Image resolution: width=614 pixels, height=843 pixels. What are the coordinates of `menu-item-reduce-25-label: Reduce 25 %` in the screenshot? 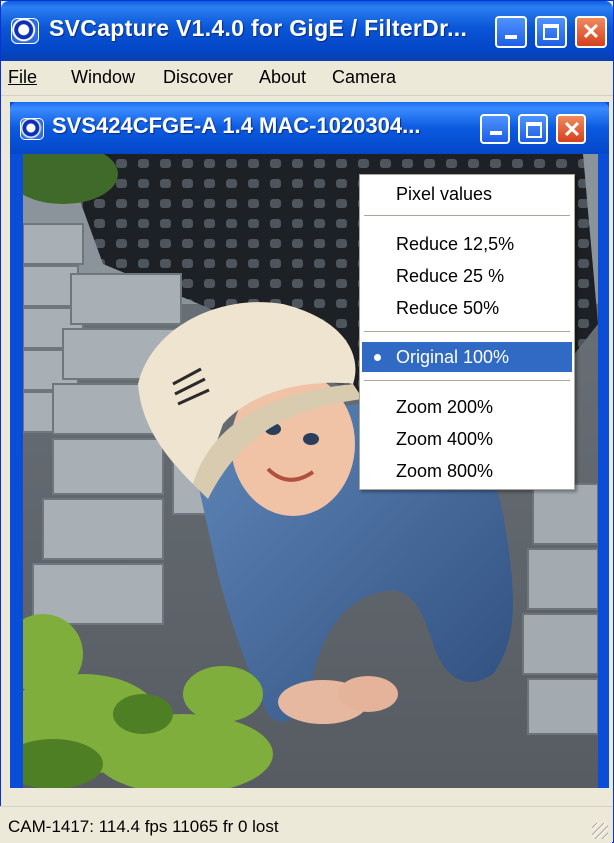 It's located at (450, 276).